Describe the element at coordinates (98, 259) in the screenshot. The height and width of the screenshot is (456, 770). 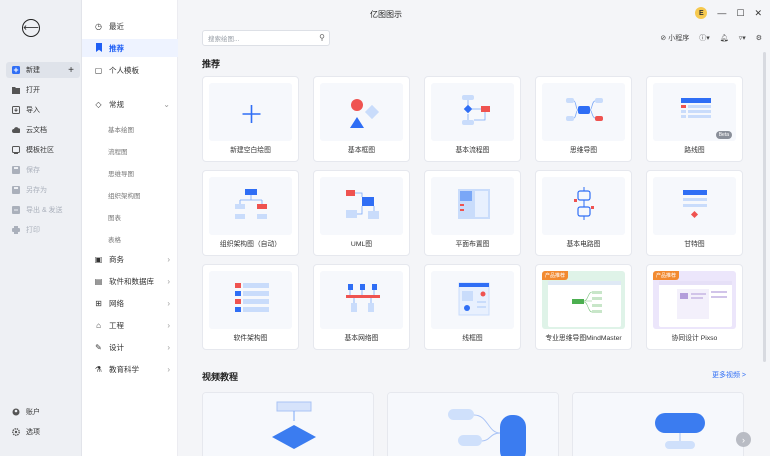
I see `briefcase-icon: ▣` at that location.